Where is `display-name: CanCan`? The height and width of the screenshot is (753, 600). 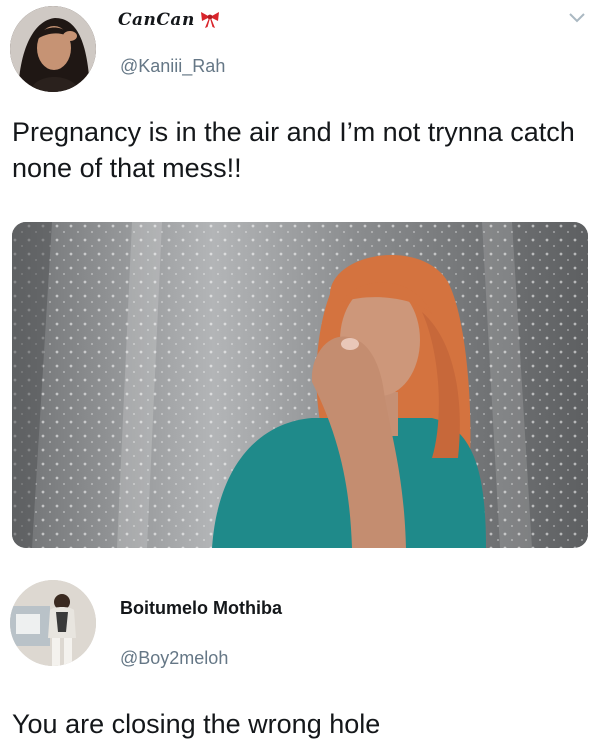
display-name: CanCan is located at coordinates (156, 20).